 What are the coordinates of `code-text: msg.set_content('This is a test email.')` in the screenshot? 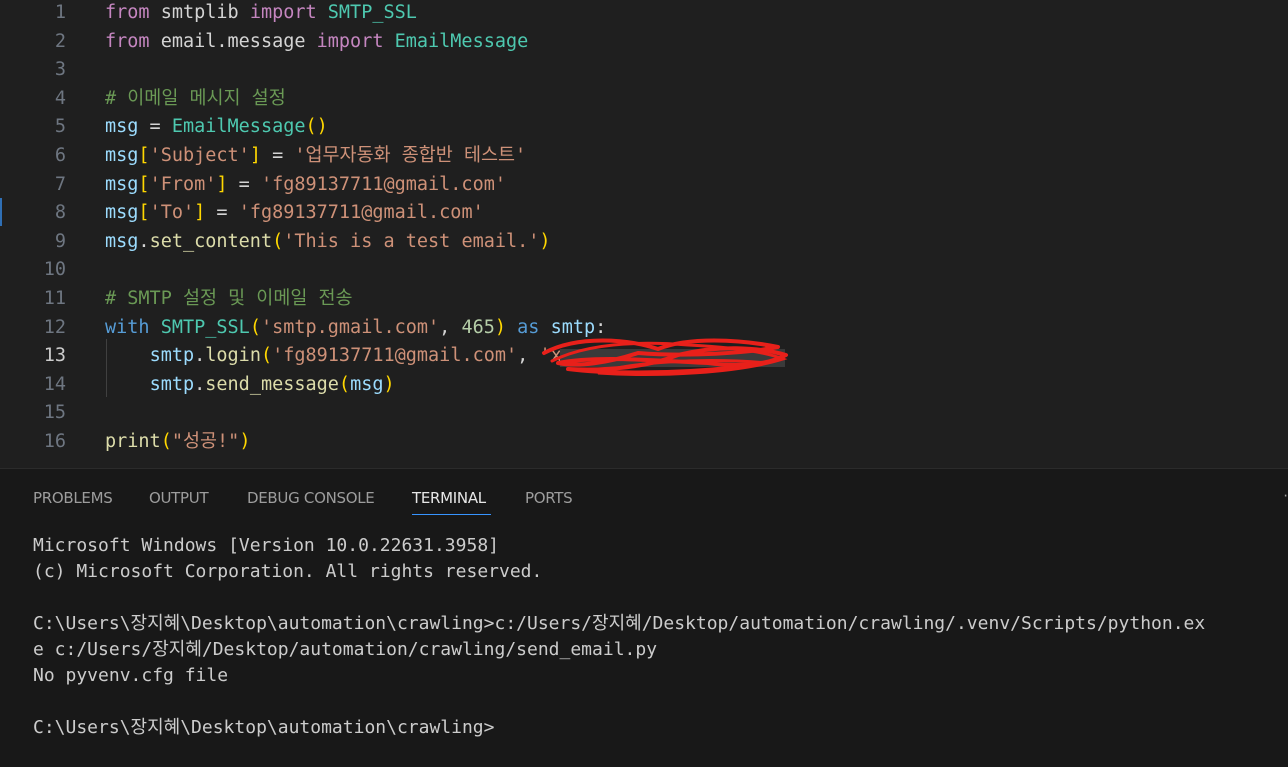 It's located at (328, 242).